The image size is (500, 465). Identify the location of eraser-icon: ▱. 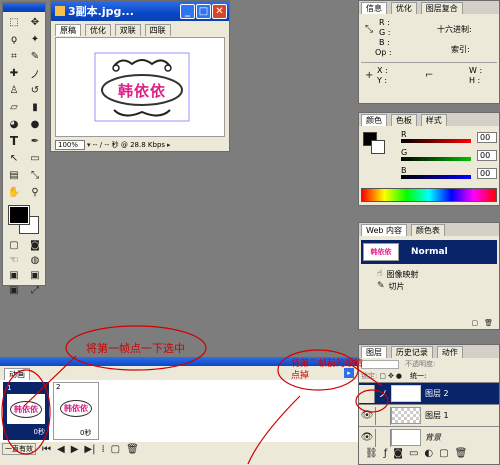
(14, 107).